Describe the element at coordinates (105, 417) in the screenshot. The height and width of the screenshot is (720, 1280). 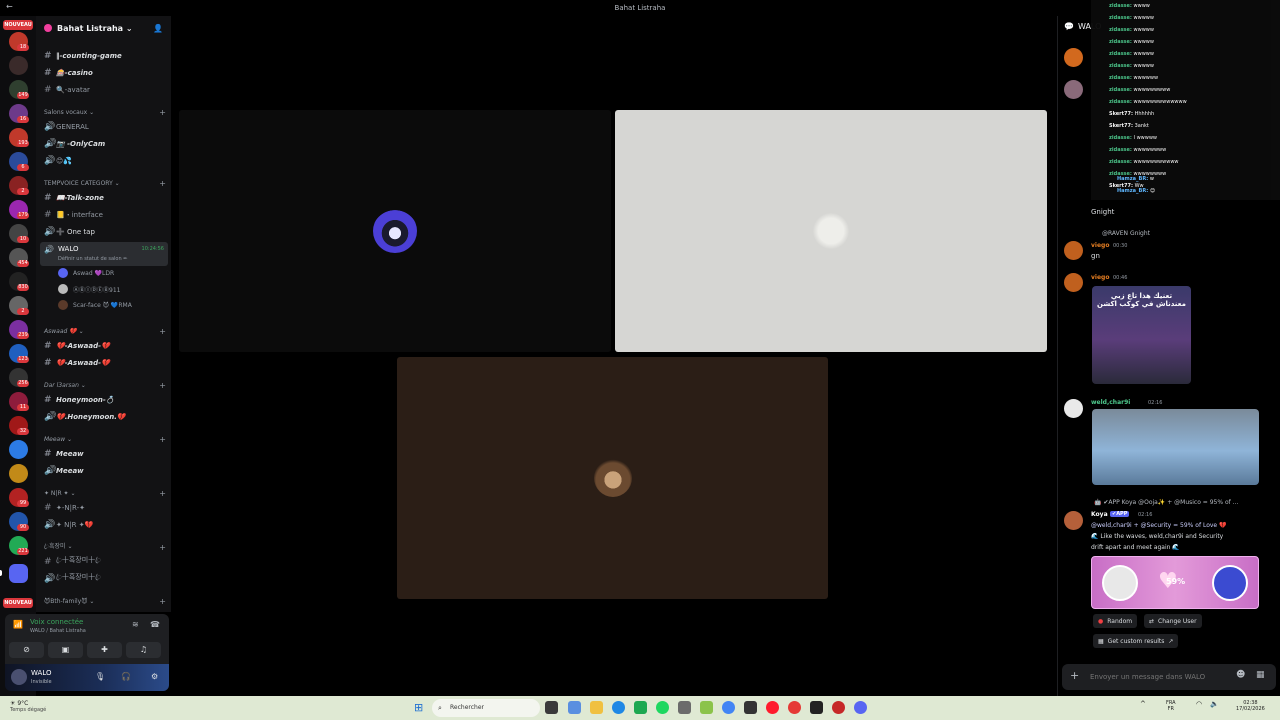
I see `voice-channel: 🔊 💔.Honeymoon.💔` at that location.